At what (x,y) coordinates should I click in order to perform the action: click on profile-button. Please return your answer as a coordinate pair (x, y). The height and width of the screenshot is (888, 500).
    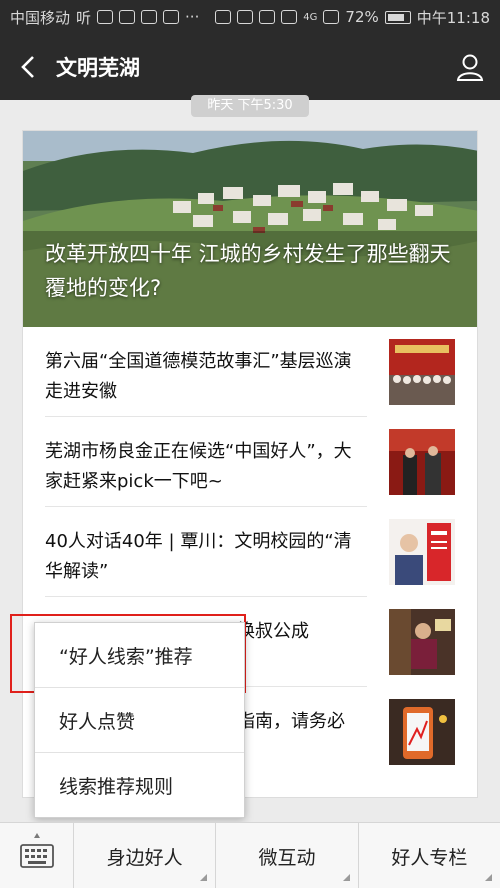
    Looking at the image, I should click on (470, 67).